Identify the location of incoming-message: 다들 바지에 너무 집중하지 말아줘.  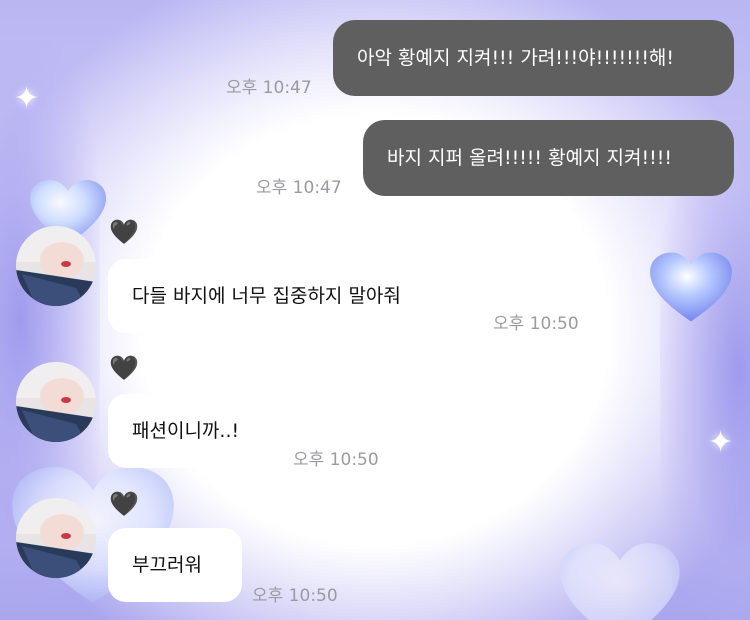
(292, 296).